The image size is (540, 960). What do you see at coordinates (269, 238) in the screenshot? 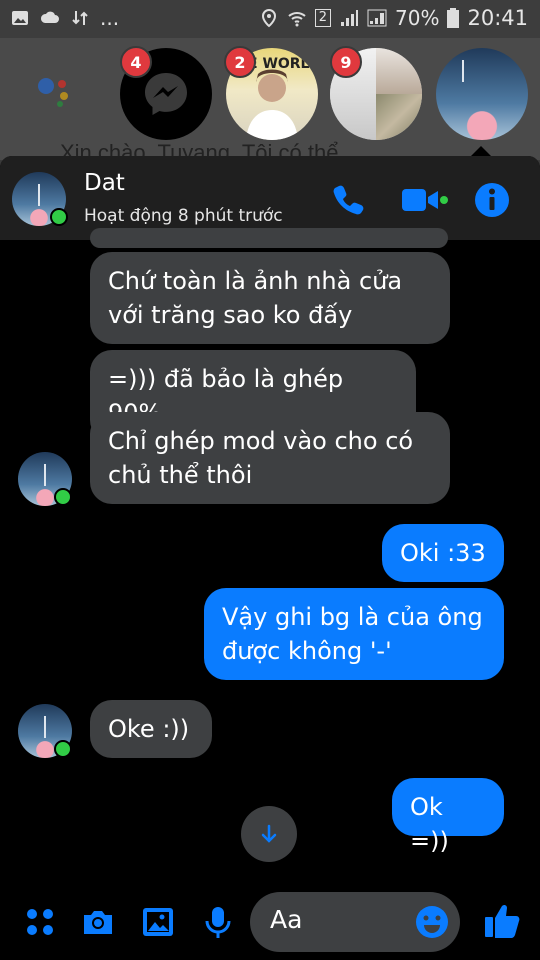
I see `message-bubble-partial` at bounding box center [269, 238].